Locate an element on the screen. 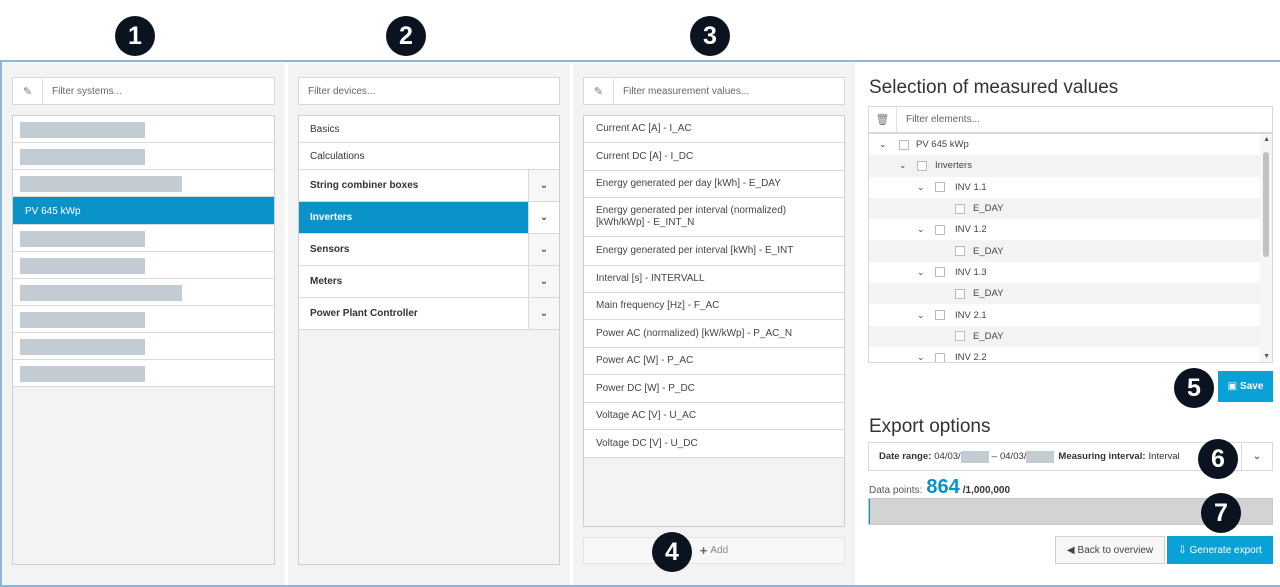  measurement-item: Energy generated per day [kWh] - E_DAY is located at coordinates (714, 184).